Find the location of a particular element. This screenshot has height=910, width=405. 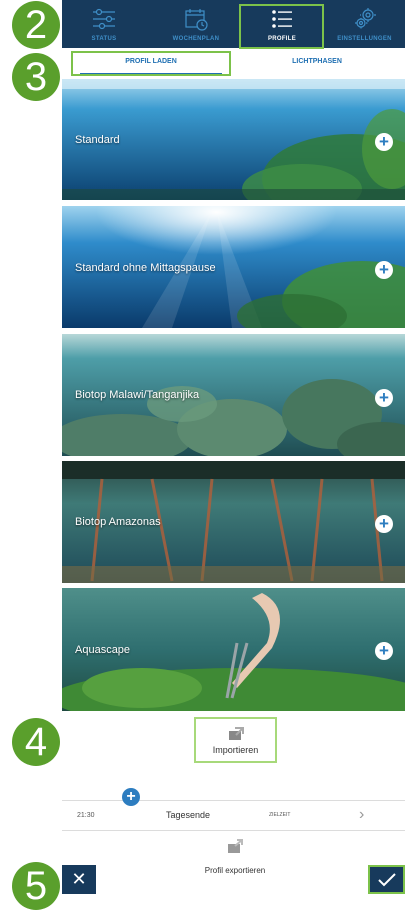

profile-name: Aquascape is located at coordinates (103, 650).